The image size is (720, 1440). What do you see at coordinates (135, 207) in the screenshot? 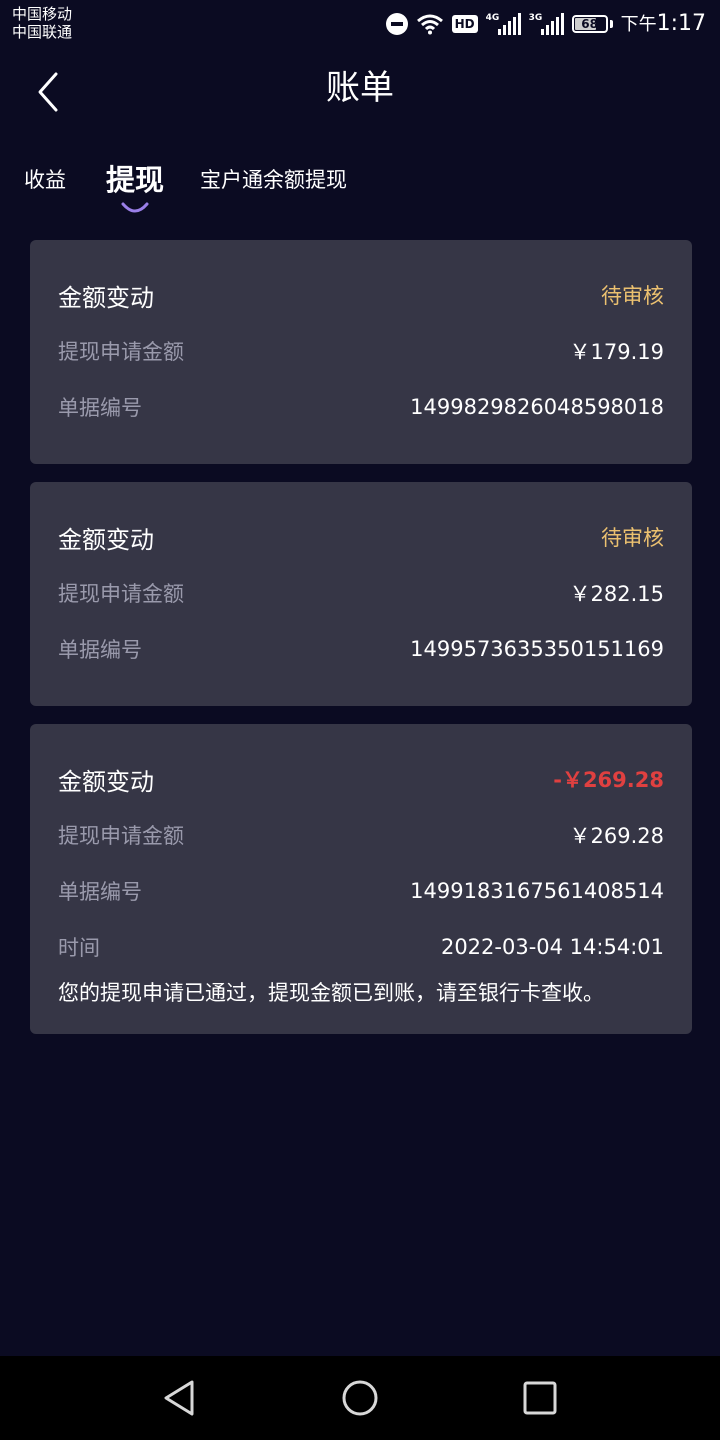
I see `tab-active-indicator` at bounding box center [135, 207].